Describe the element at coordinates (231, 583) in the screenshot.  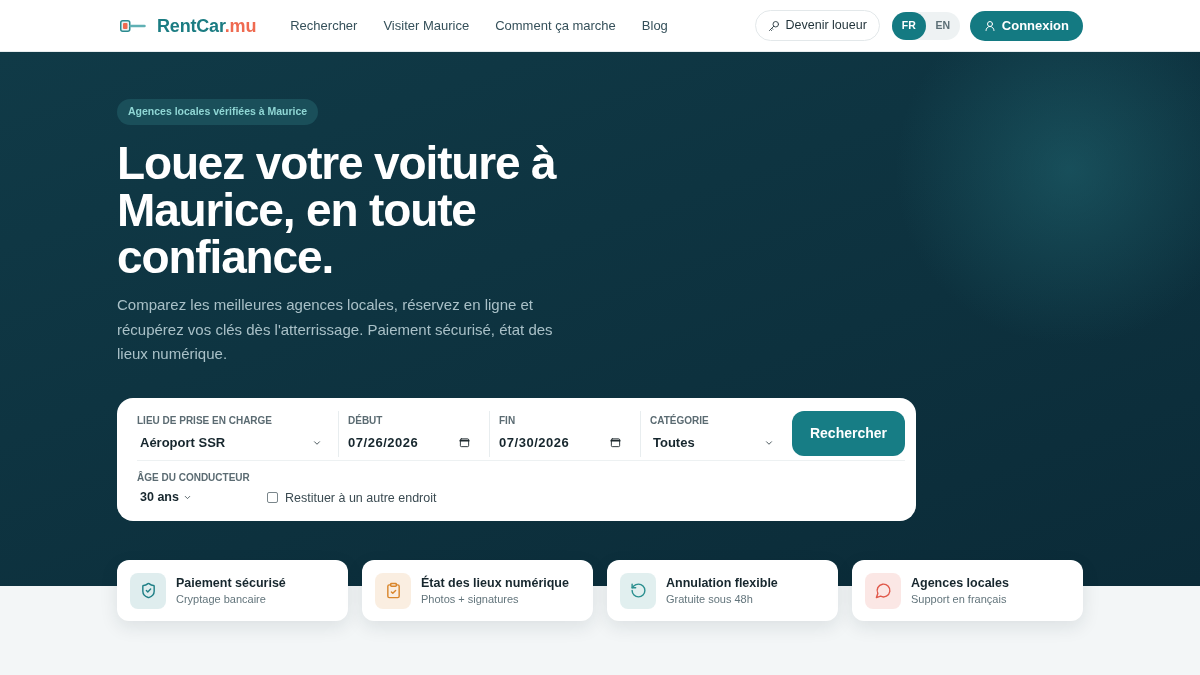
I see `feature-title: Paiement sécurisé` at that location.